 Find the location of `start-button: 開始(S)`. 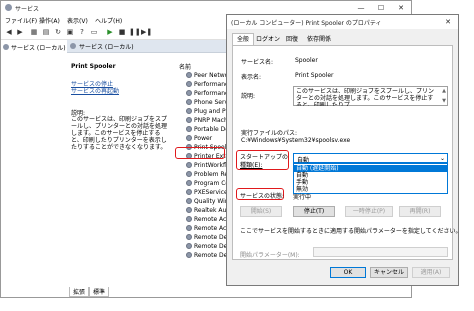

start-button: 開始(S) is located at coordinates (261, 211).